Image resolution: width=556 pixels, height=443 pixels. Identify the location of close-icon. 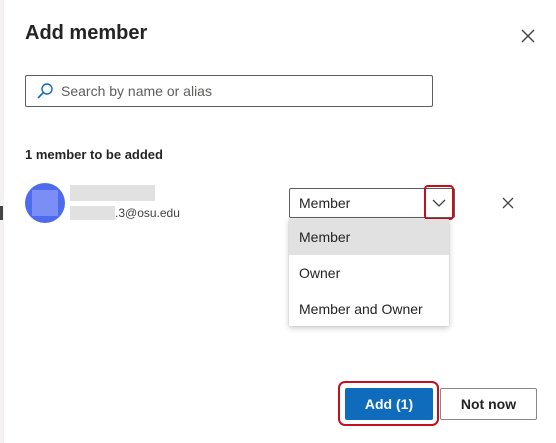
(528, 36).